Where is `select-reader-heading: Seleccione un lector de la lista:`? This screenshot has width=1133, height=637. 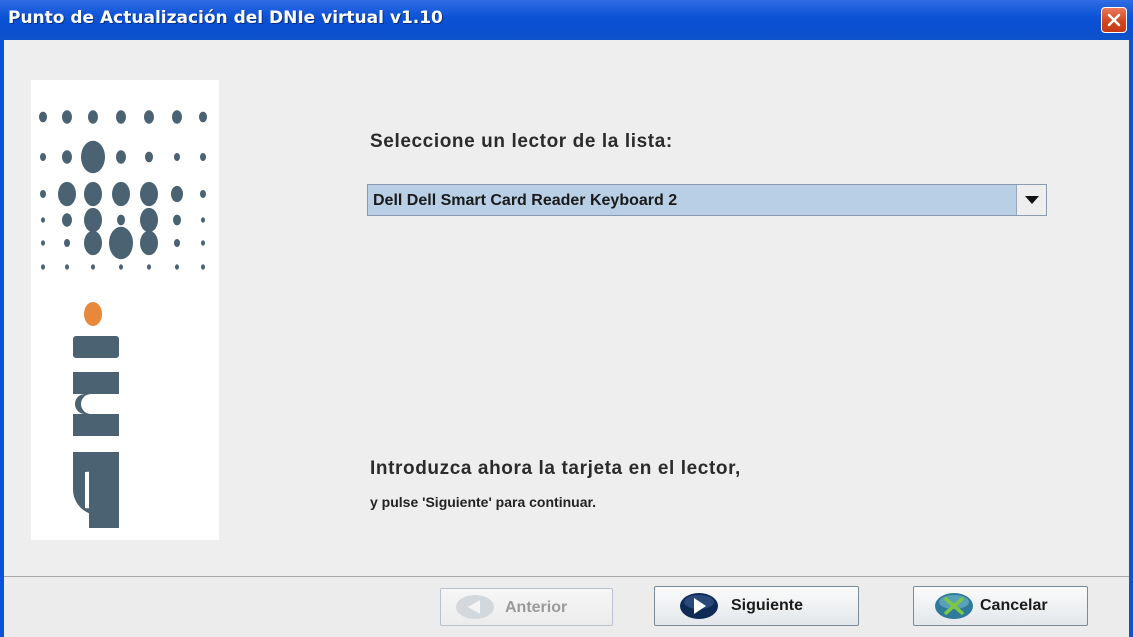
select-reader-heading: Seleccione un lector de la lista: is located at coordinates (521, 141).